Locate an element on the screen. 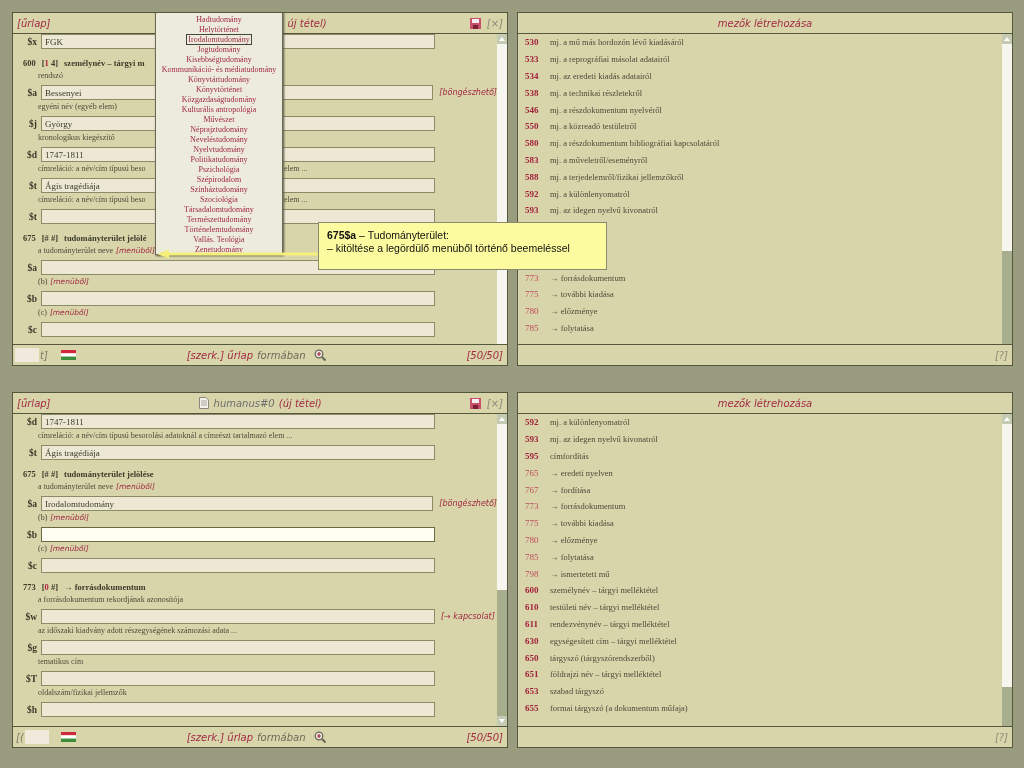  field-code: $h is located at coordinates (31, 709).